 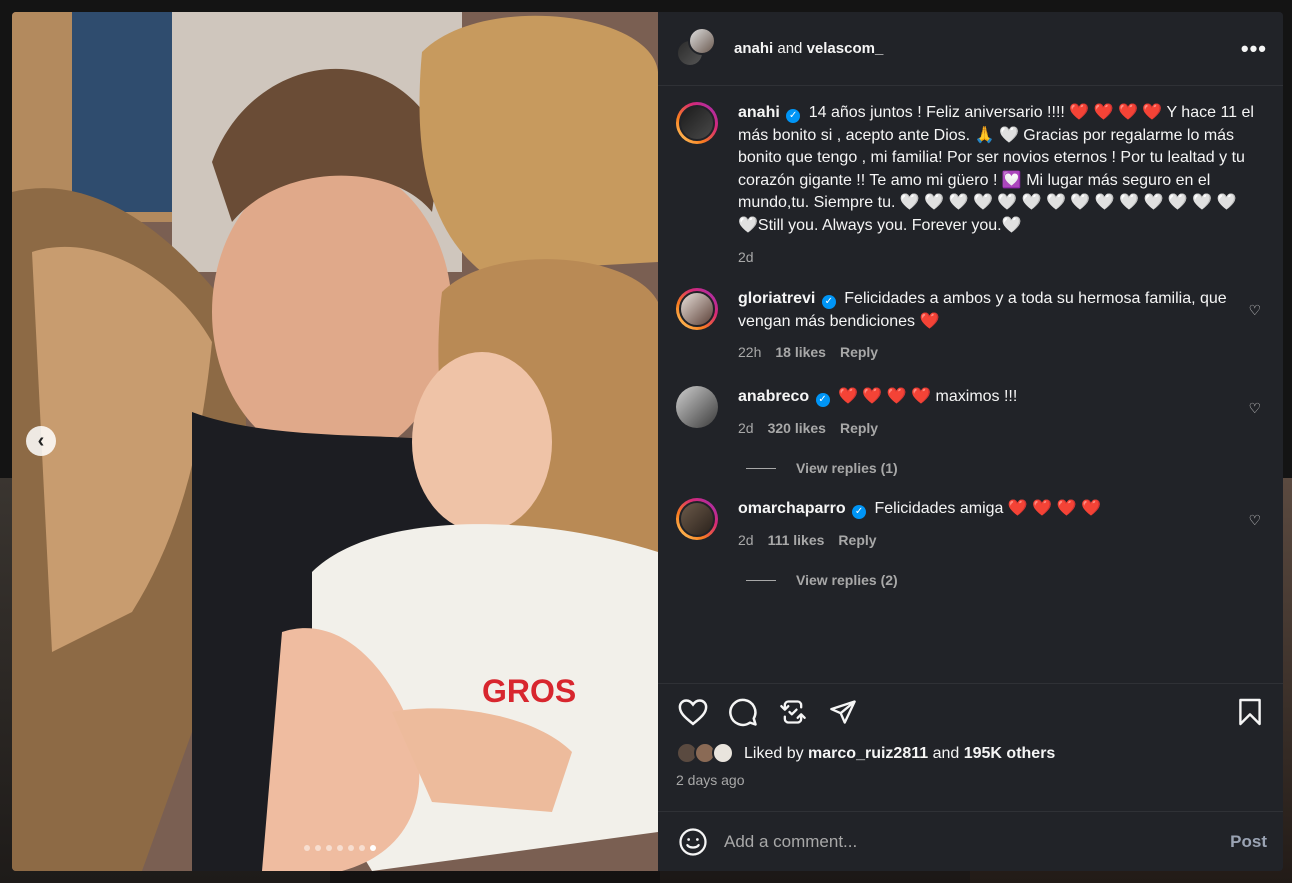 I want to click on view-replies-button: View replies (1), so click(x=1005, y=468).